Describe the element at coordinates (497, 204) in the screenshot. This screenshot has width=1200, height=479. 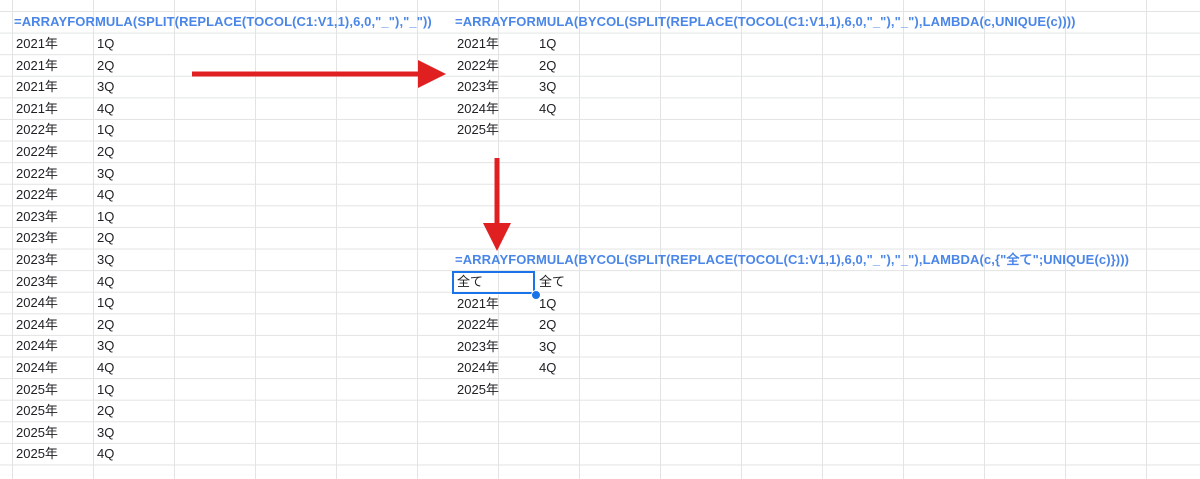
I see `down-arrow` at that location.